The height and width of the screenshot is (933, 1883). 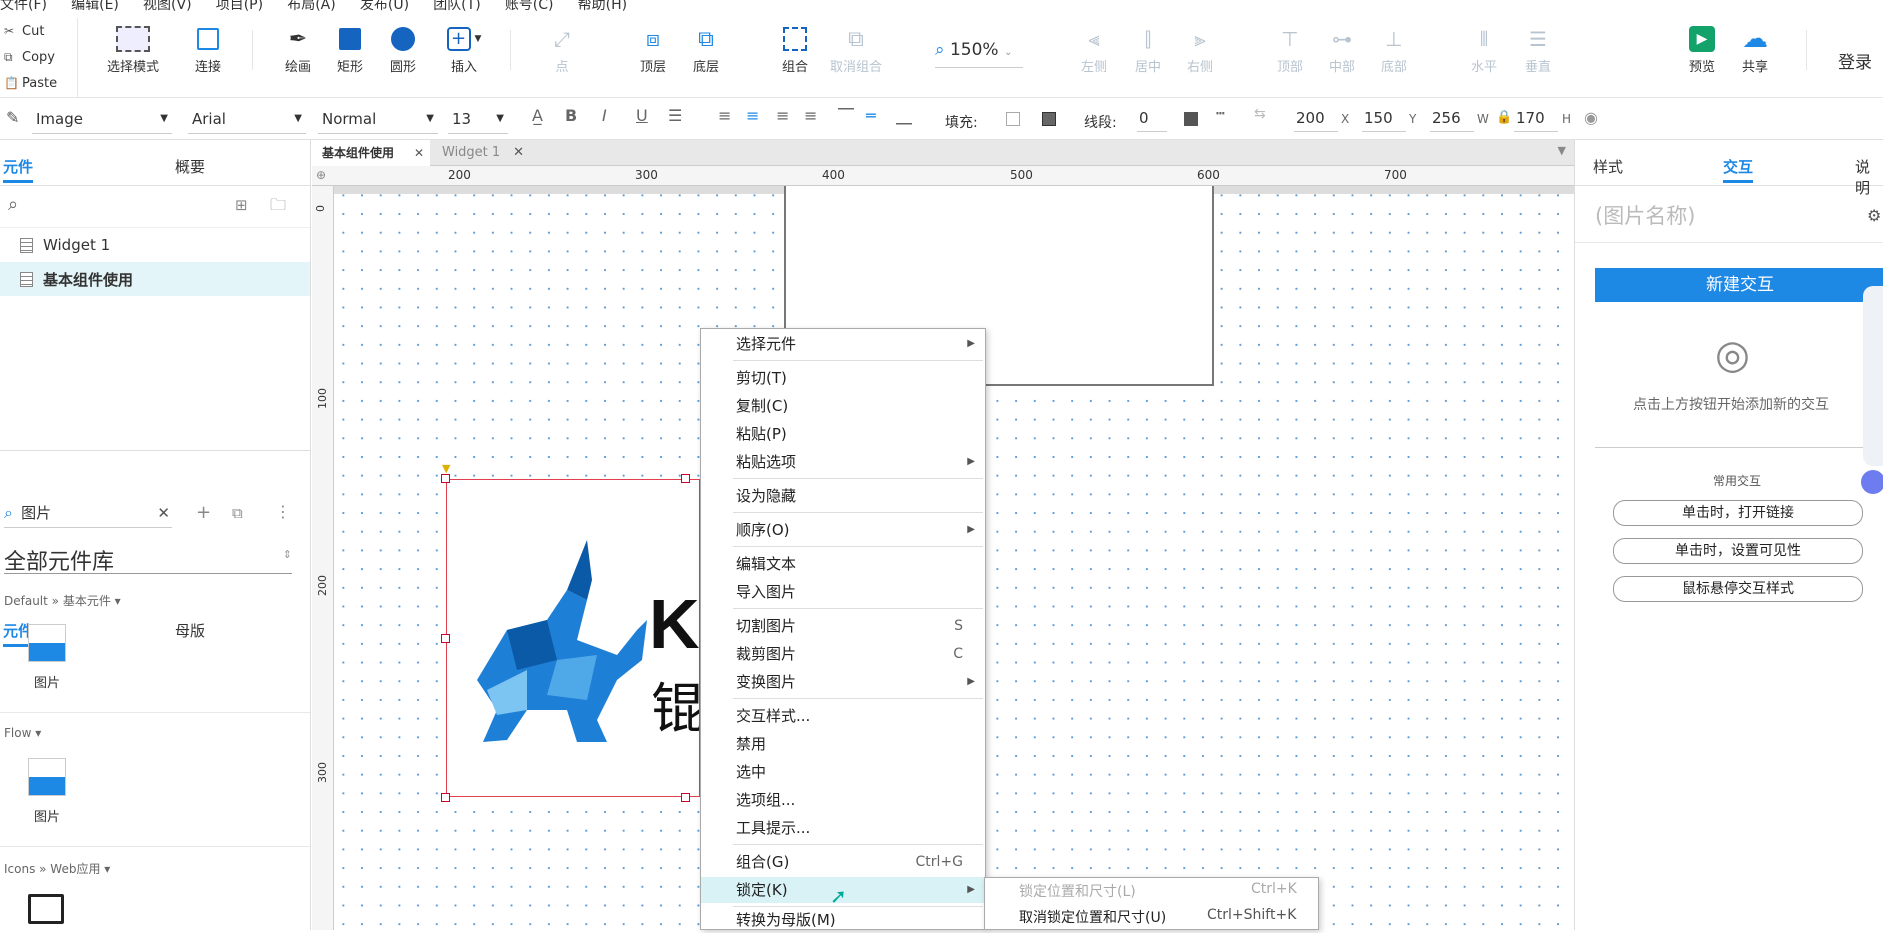 What do you see at coordinates (871, 115) in the screenshot?
I see `valign-middle-icon: ═` at bounding box center [871, 115].